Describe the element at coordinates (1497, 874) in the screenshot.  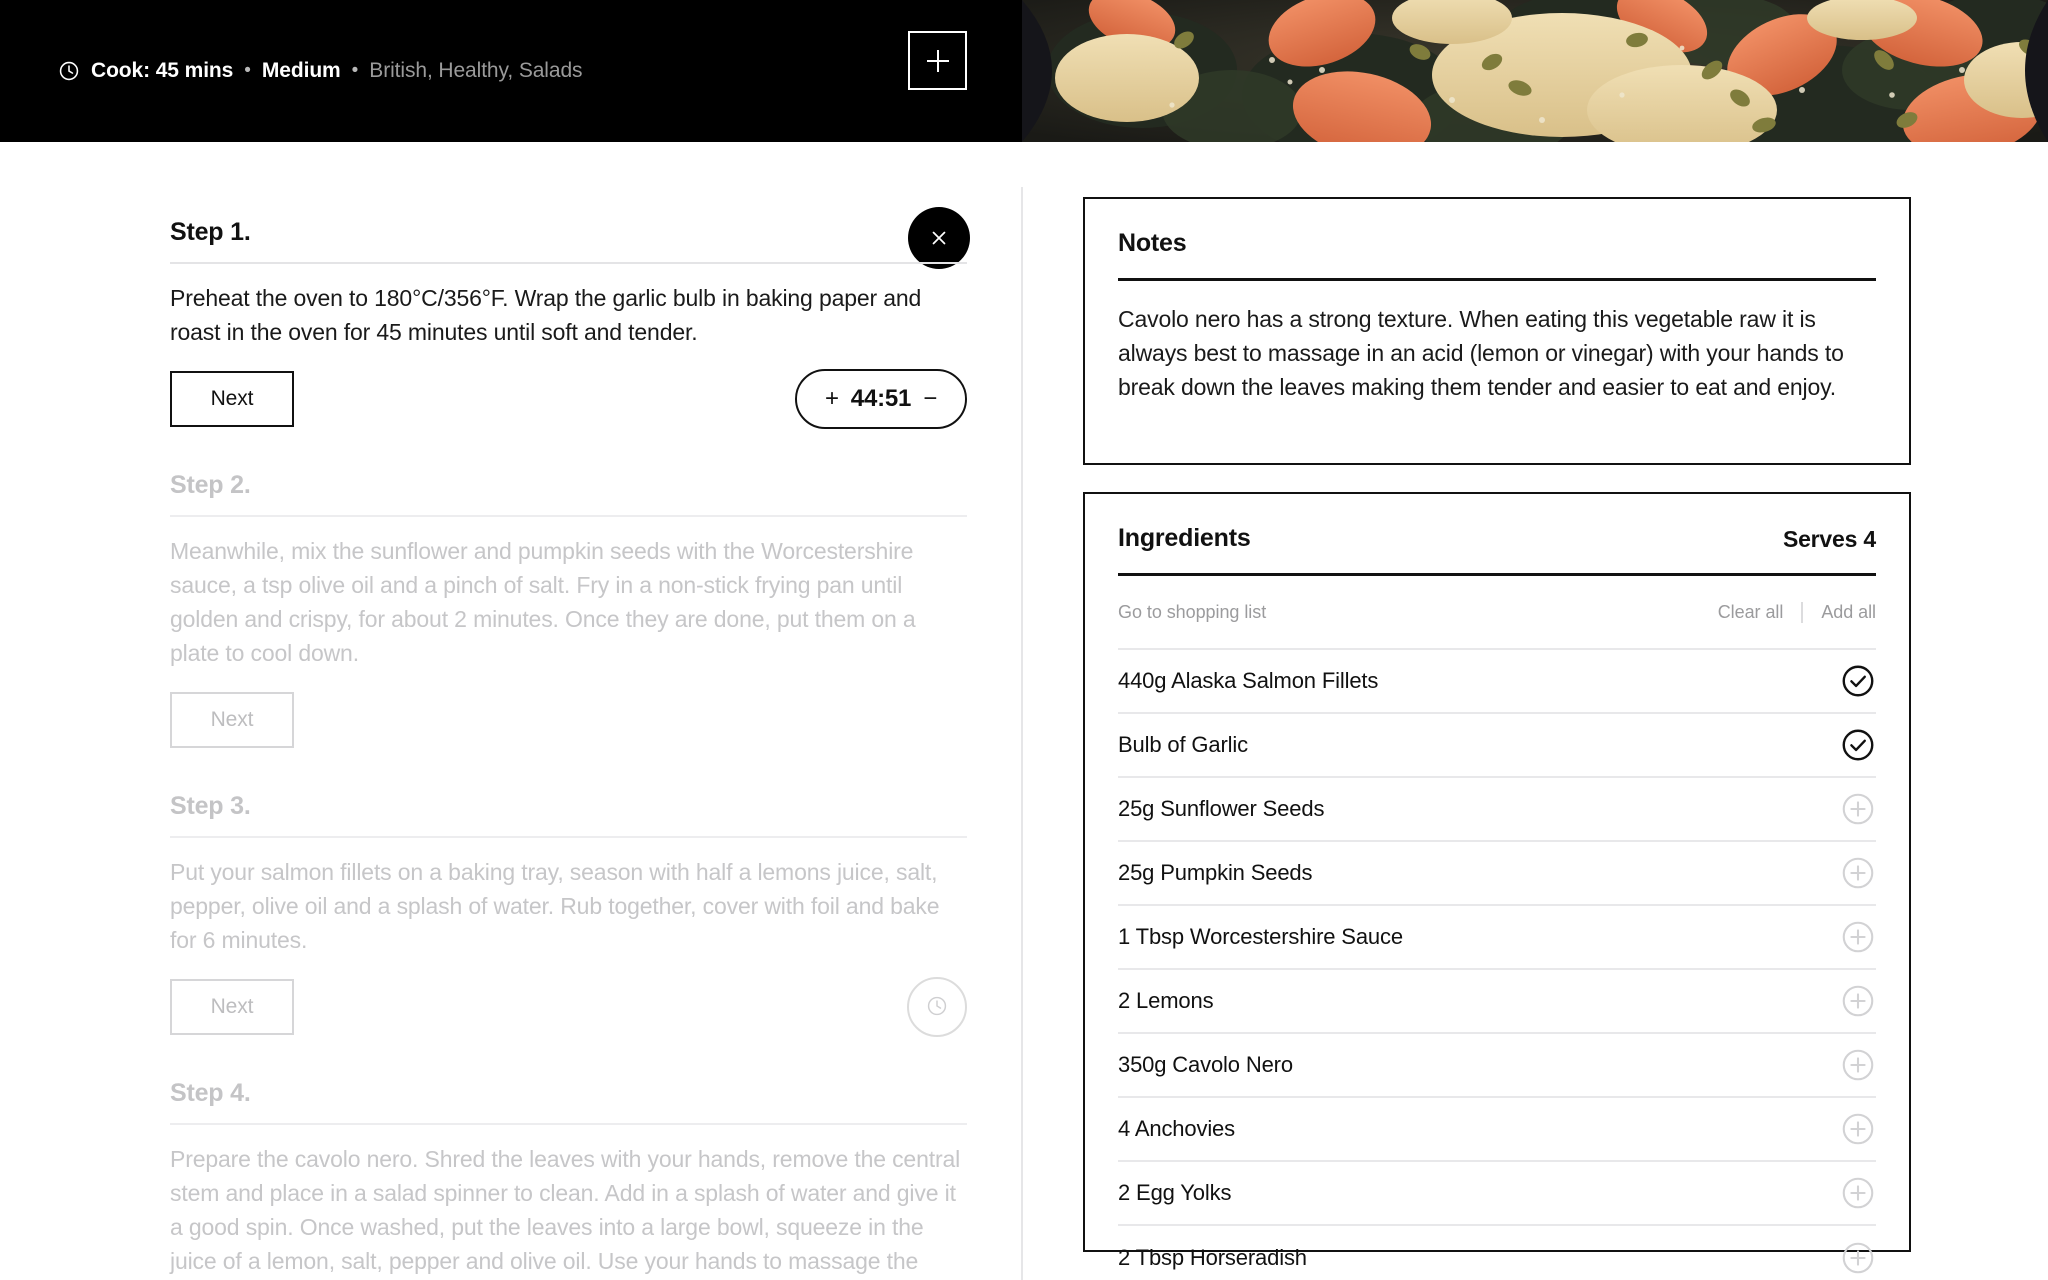
I see `ingredient-row: 25g Pumpkin Seeds` at that location.